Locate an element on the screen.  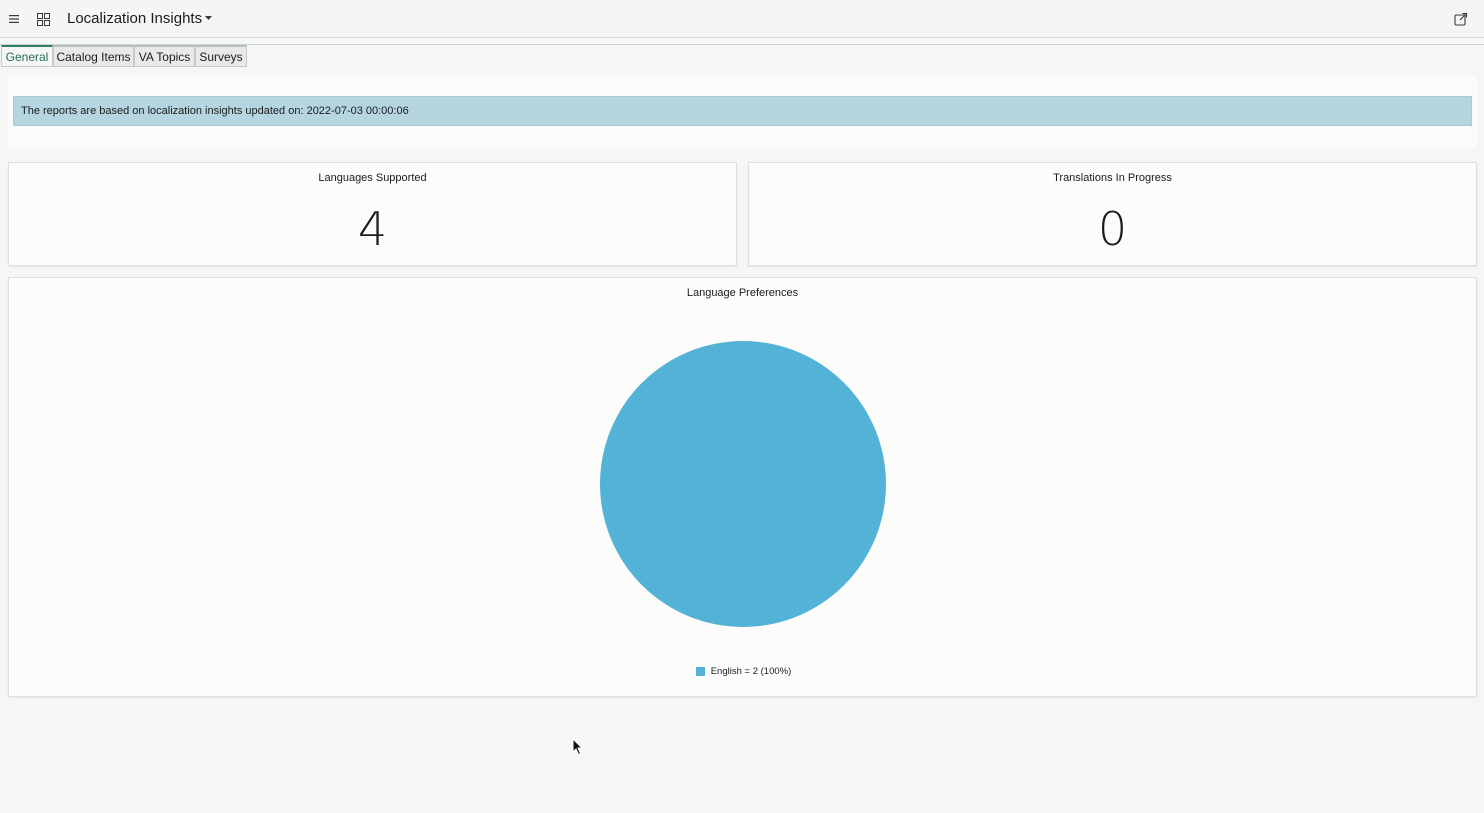
card-title: Translations In Progress is located at coordinates (1112, 178).